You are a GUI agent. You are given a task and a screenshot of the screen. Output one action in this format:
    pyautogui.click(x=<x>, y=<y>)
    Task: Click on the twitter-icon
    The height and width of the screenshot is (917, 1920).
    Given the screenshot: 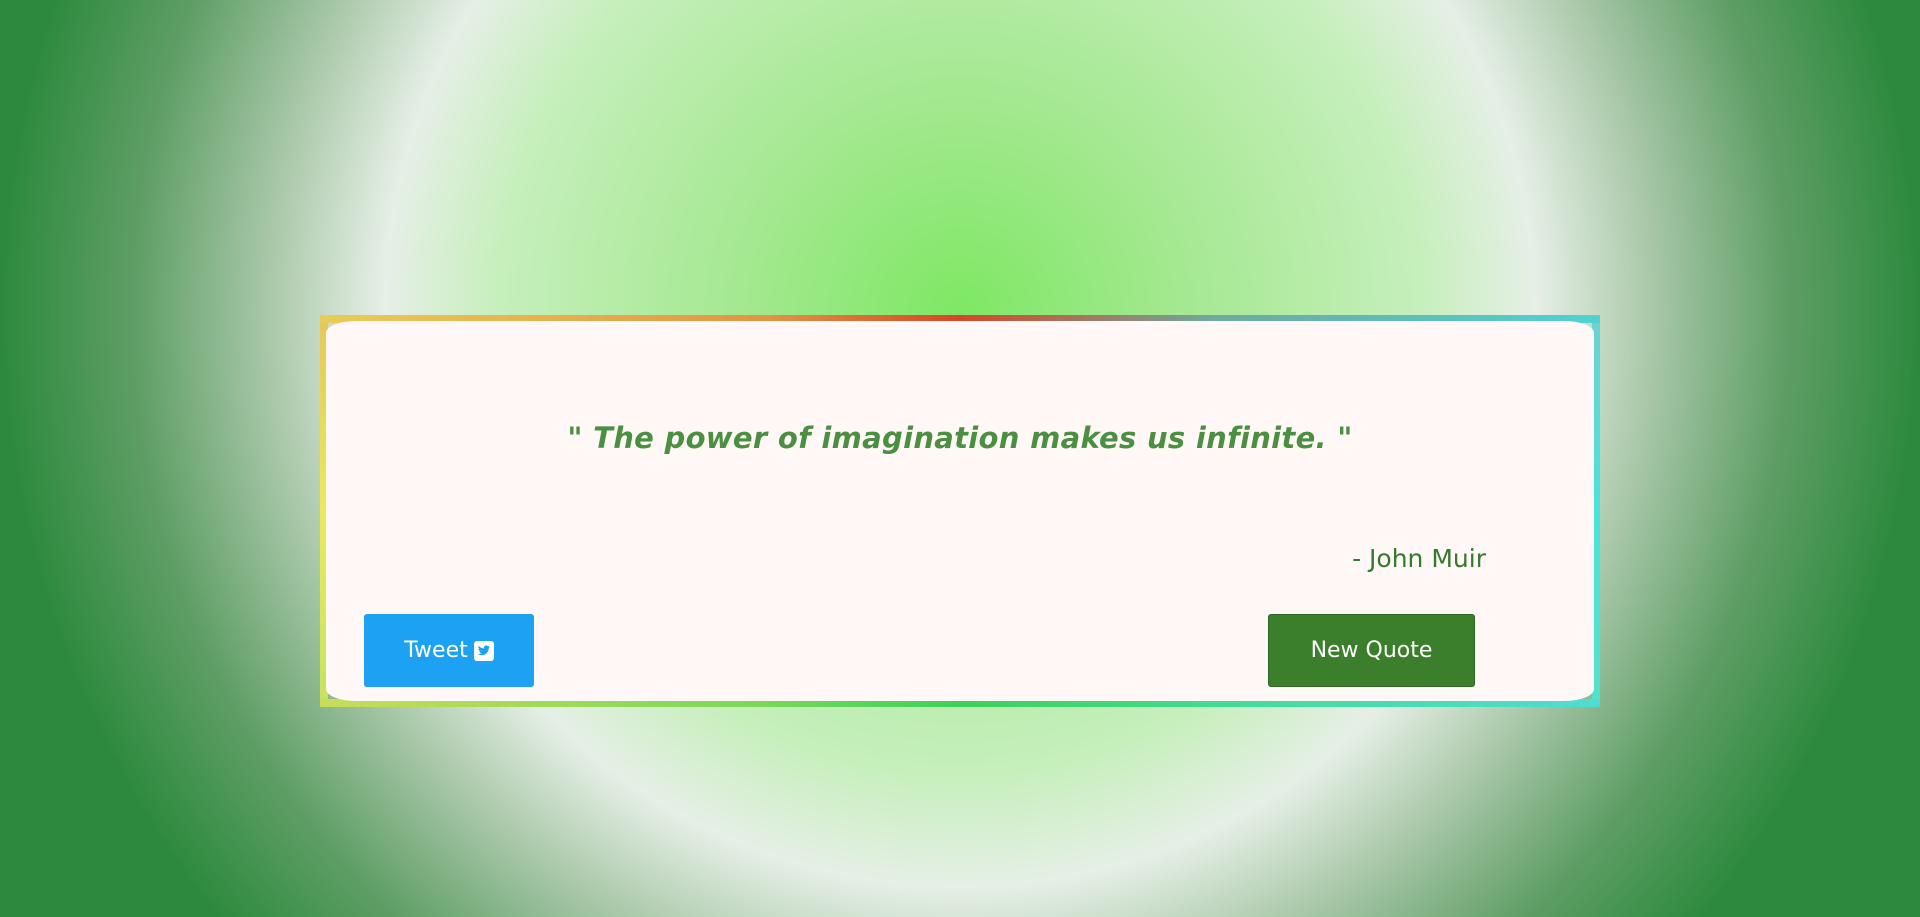 What is the action you would take?
    pyautogui.click(x=483, y=650)
    